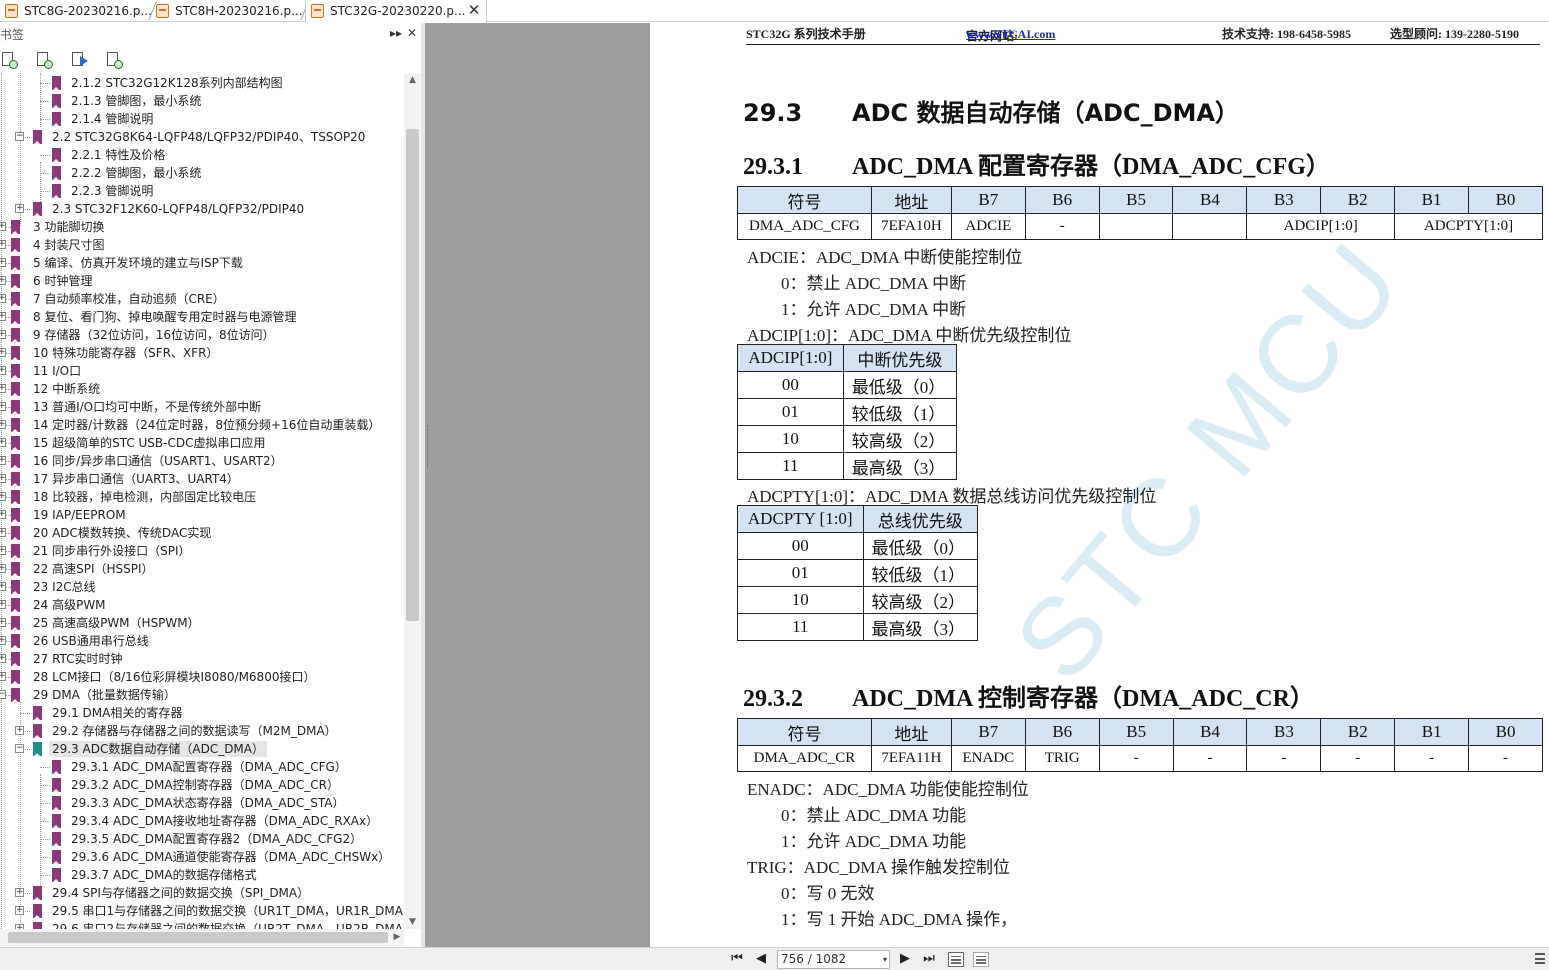  I want to click on bookmark-item: +6 时钟管理, so click(202, 281).